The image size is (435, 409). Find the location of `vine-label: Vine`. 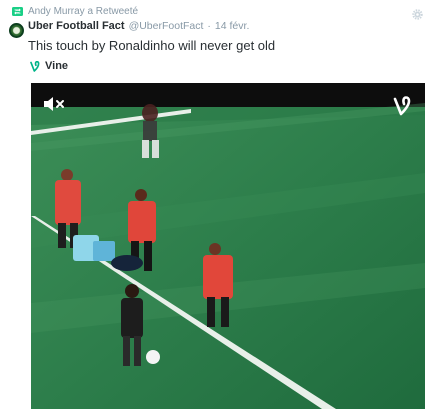

vine-label: Vine is located at coordinates (57, 66).